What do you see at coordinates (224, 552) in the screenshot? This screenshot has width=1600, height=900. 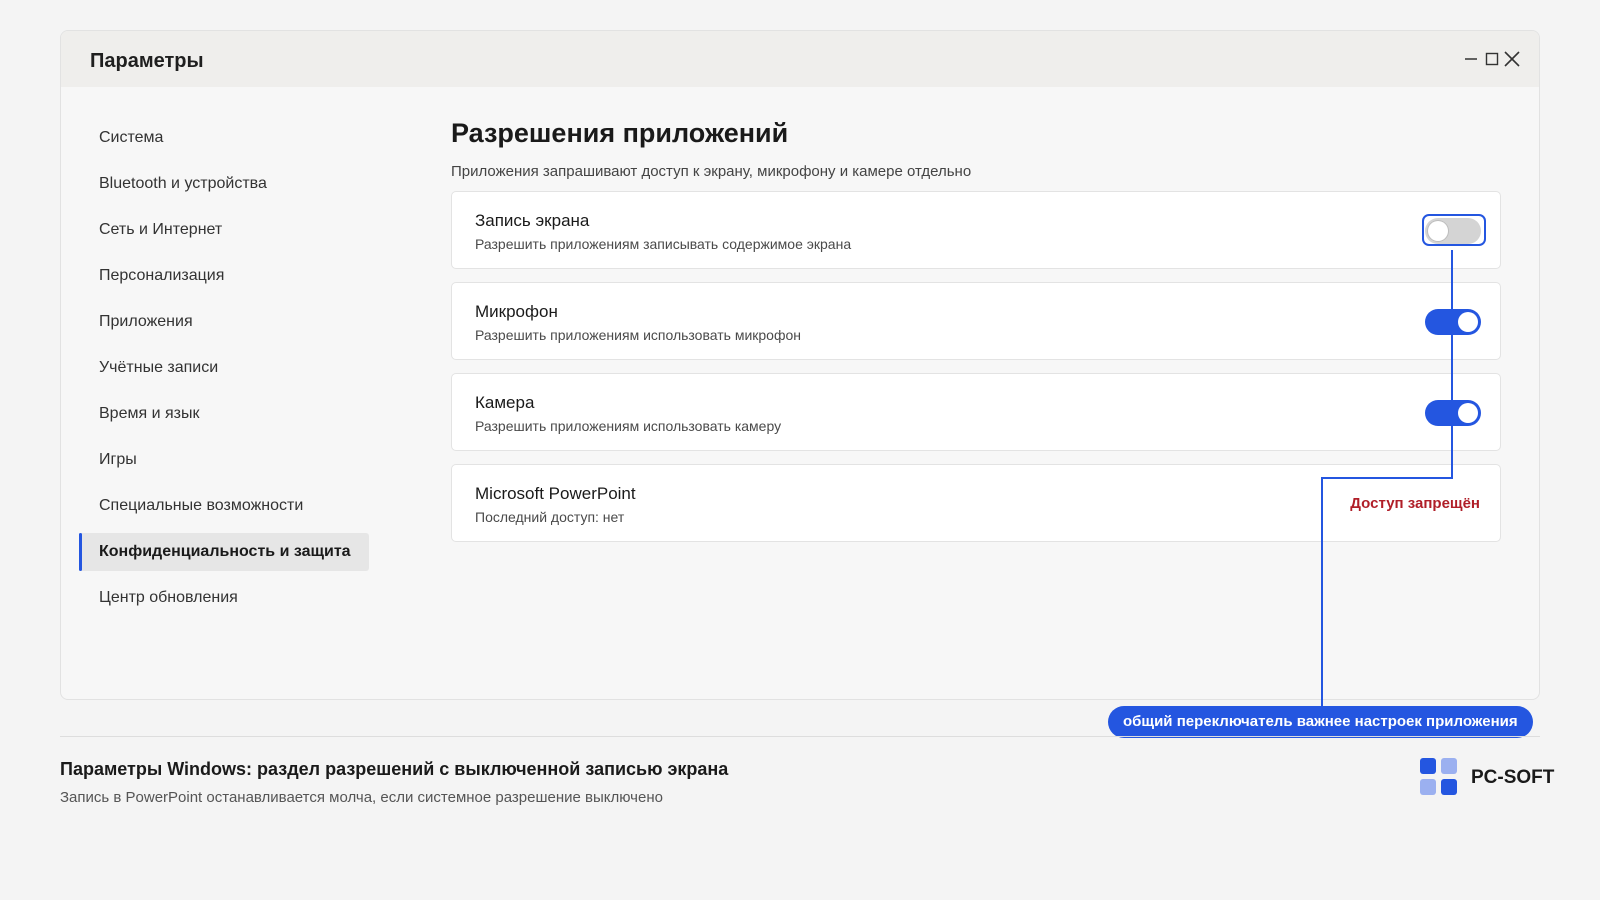 I see `sidebar-item-privacy: Конфиденциальность и защита` at bounding box center [224, 552].